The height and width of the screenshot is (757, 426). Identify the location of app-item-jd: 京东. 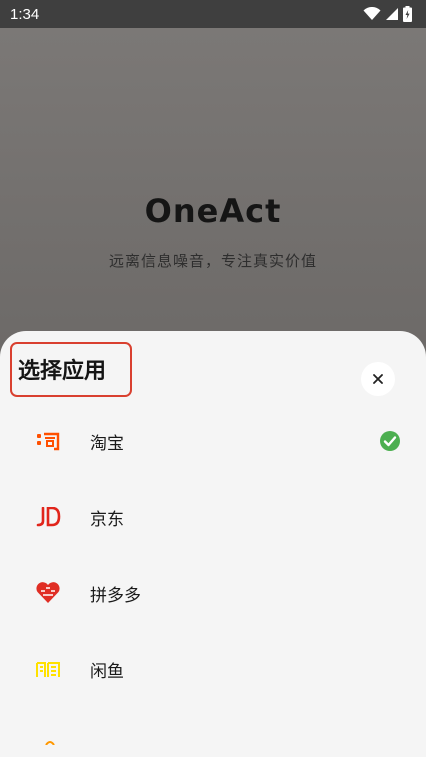
(213, 517).